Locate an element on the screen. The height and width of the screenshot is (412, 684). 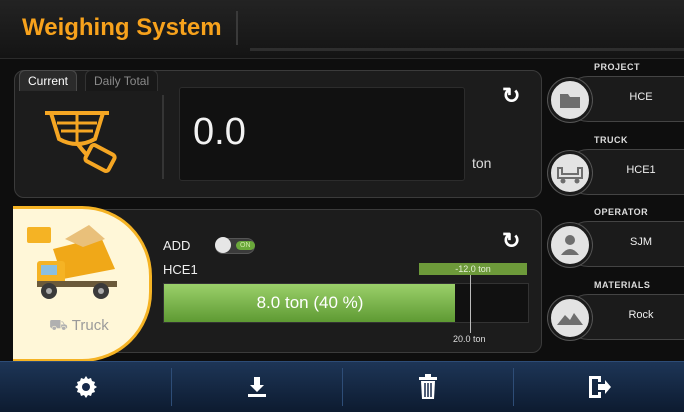
materials-title: MATERIALS is located at coordinates (622, 285).